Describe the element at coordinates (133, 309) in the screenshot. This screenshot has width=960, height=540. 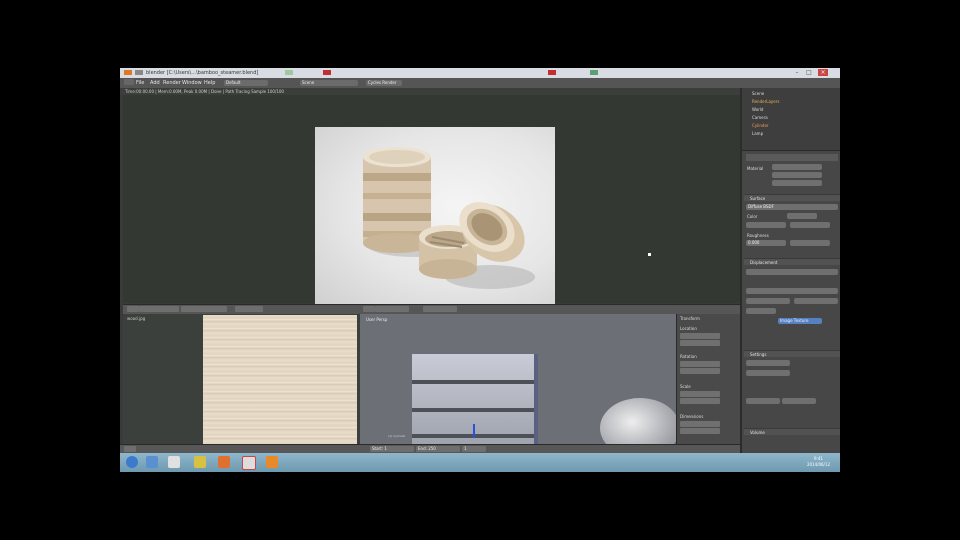
I see `uv-editor-type-button` at that location.